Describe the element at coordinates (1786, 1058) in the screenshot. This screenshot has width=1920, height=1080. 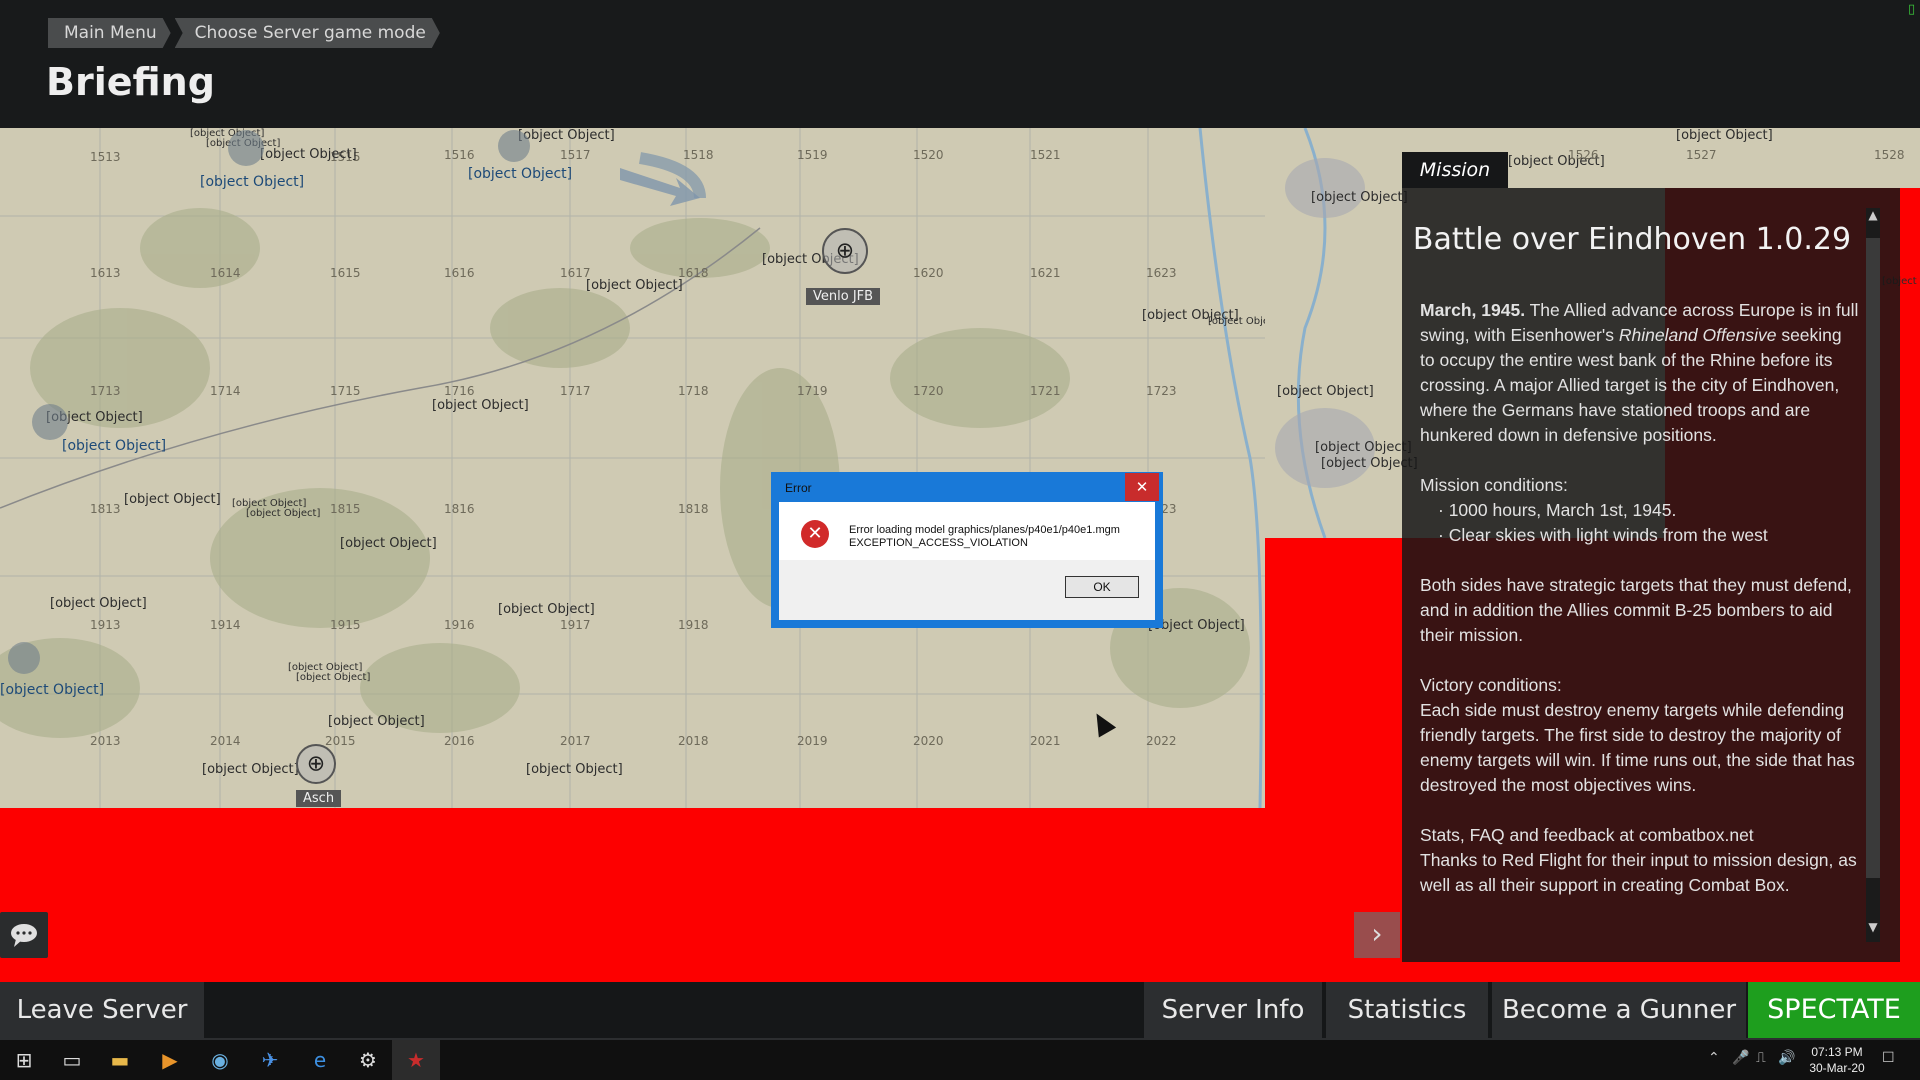
I see `volume-icon: 🔊` at that location.